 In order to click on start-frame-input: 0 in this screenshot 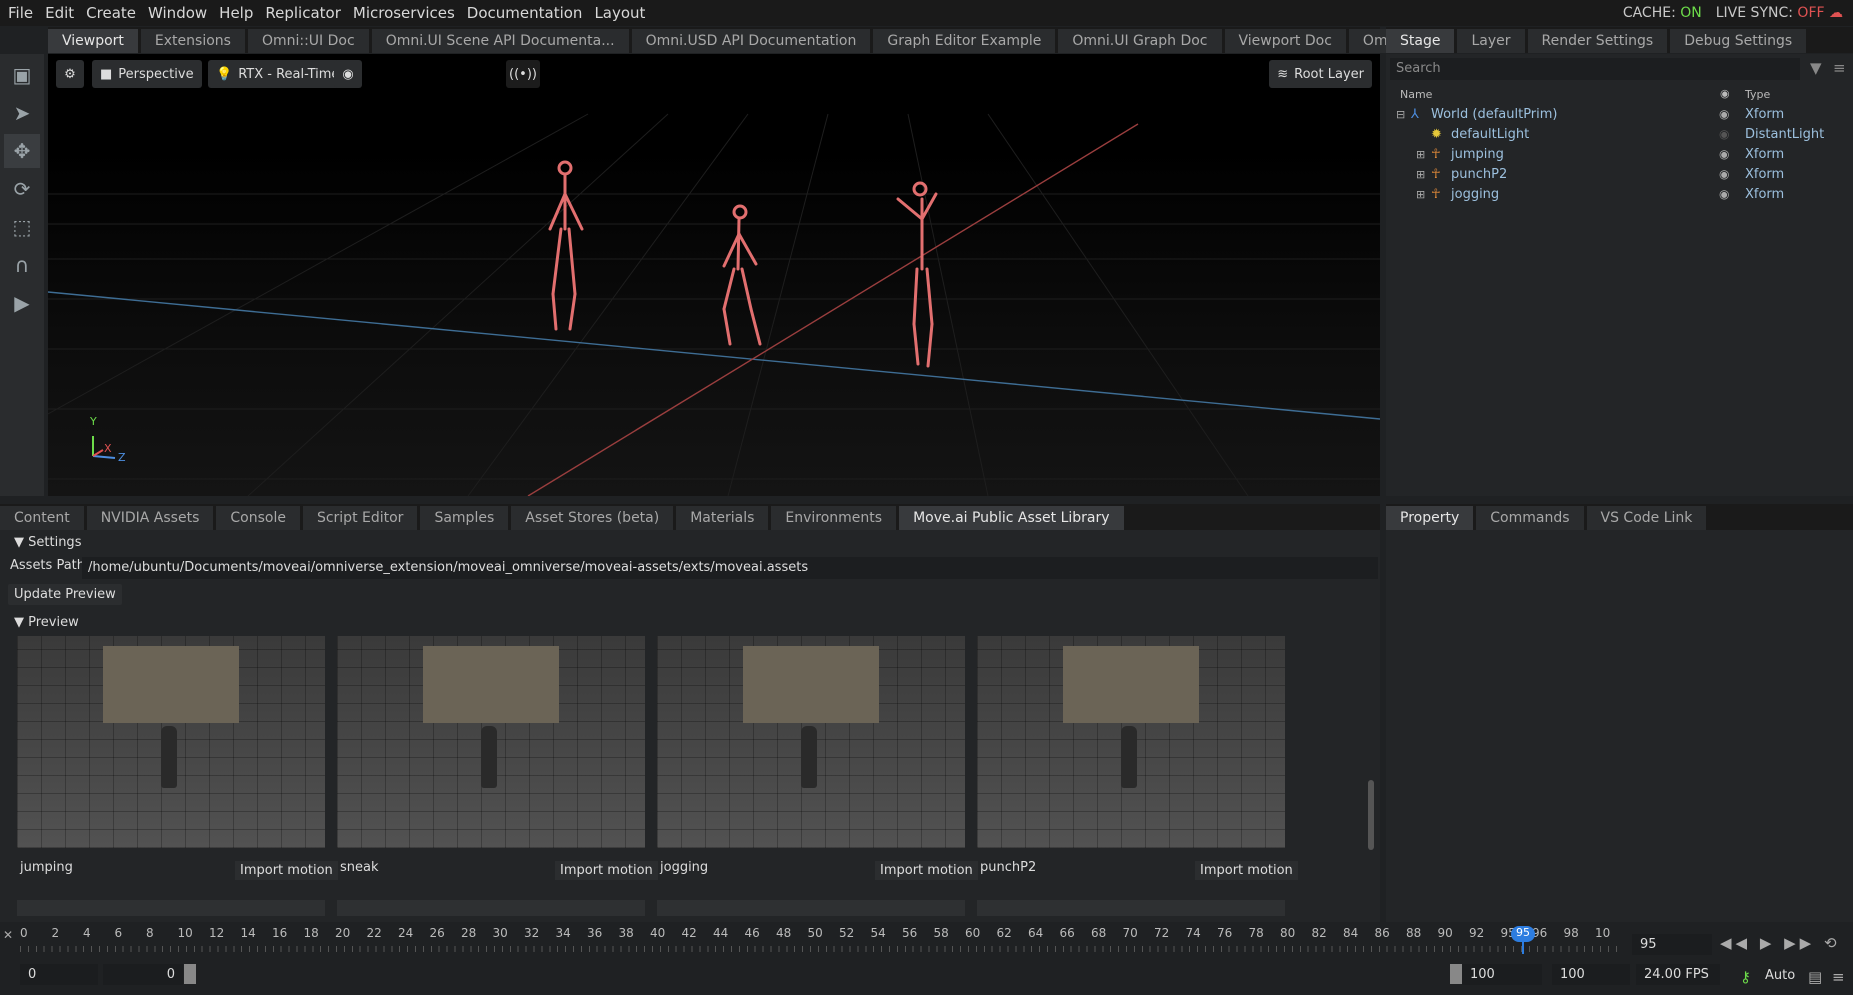, I will do `click(59, 974)`.